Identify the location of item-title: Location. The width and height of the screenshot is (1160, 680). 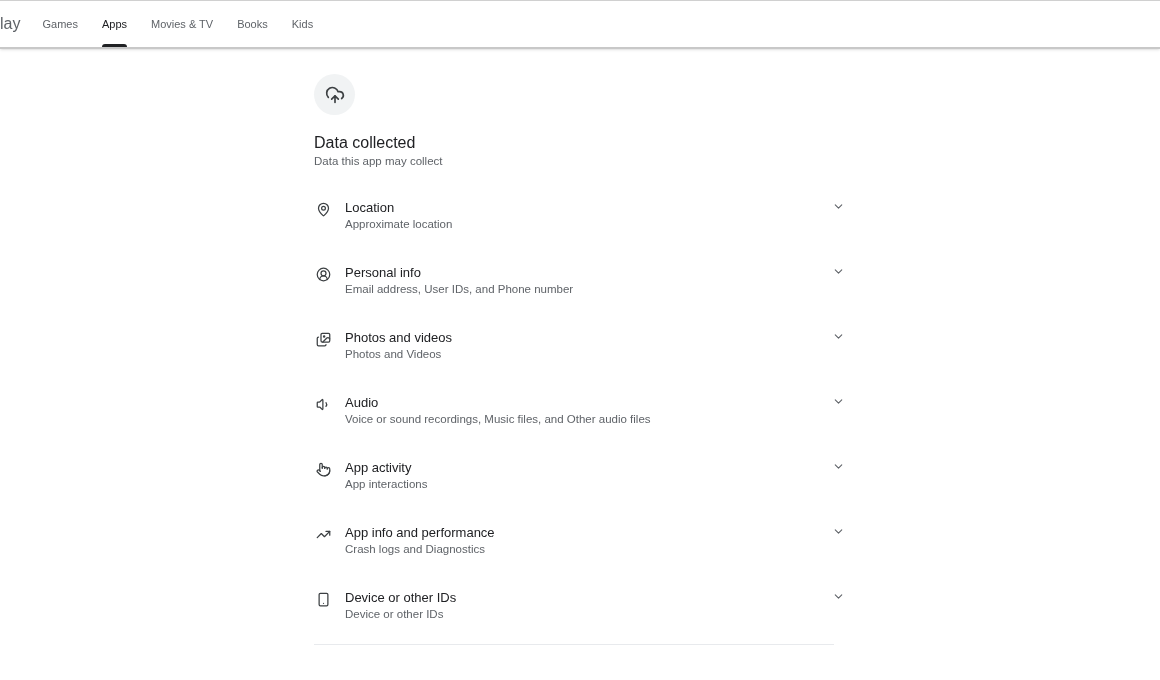
(370, 207).